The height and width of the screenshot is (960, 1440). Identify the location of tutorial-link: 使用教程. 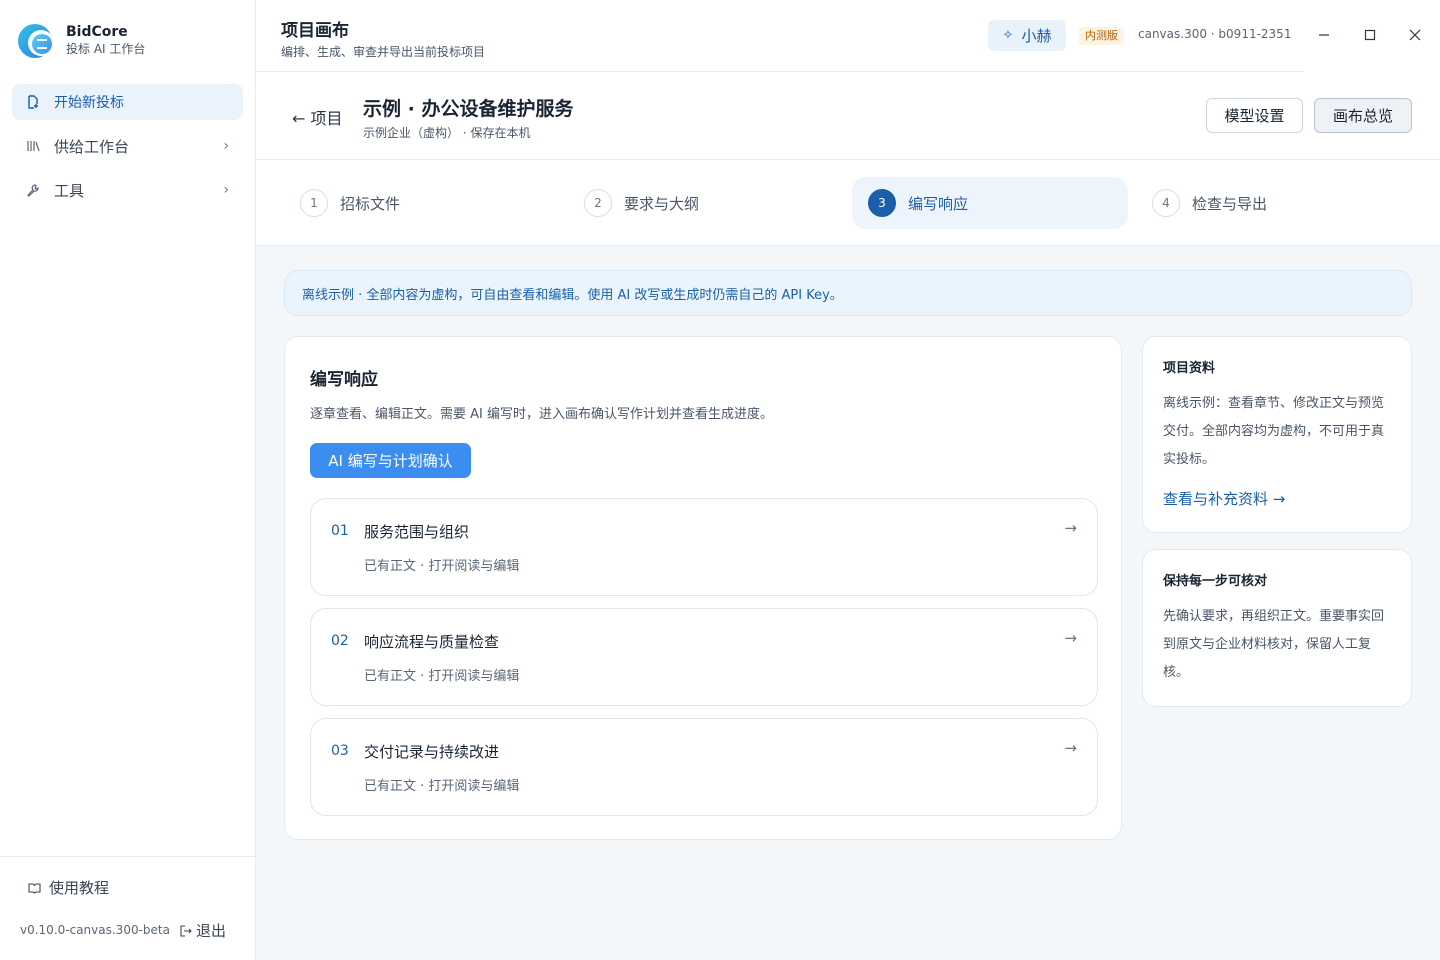
(68, 887).